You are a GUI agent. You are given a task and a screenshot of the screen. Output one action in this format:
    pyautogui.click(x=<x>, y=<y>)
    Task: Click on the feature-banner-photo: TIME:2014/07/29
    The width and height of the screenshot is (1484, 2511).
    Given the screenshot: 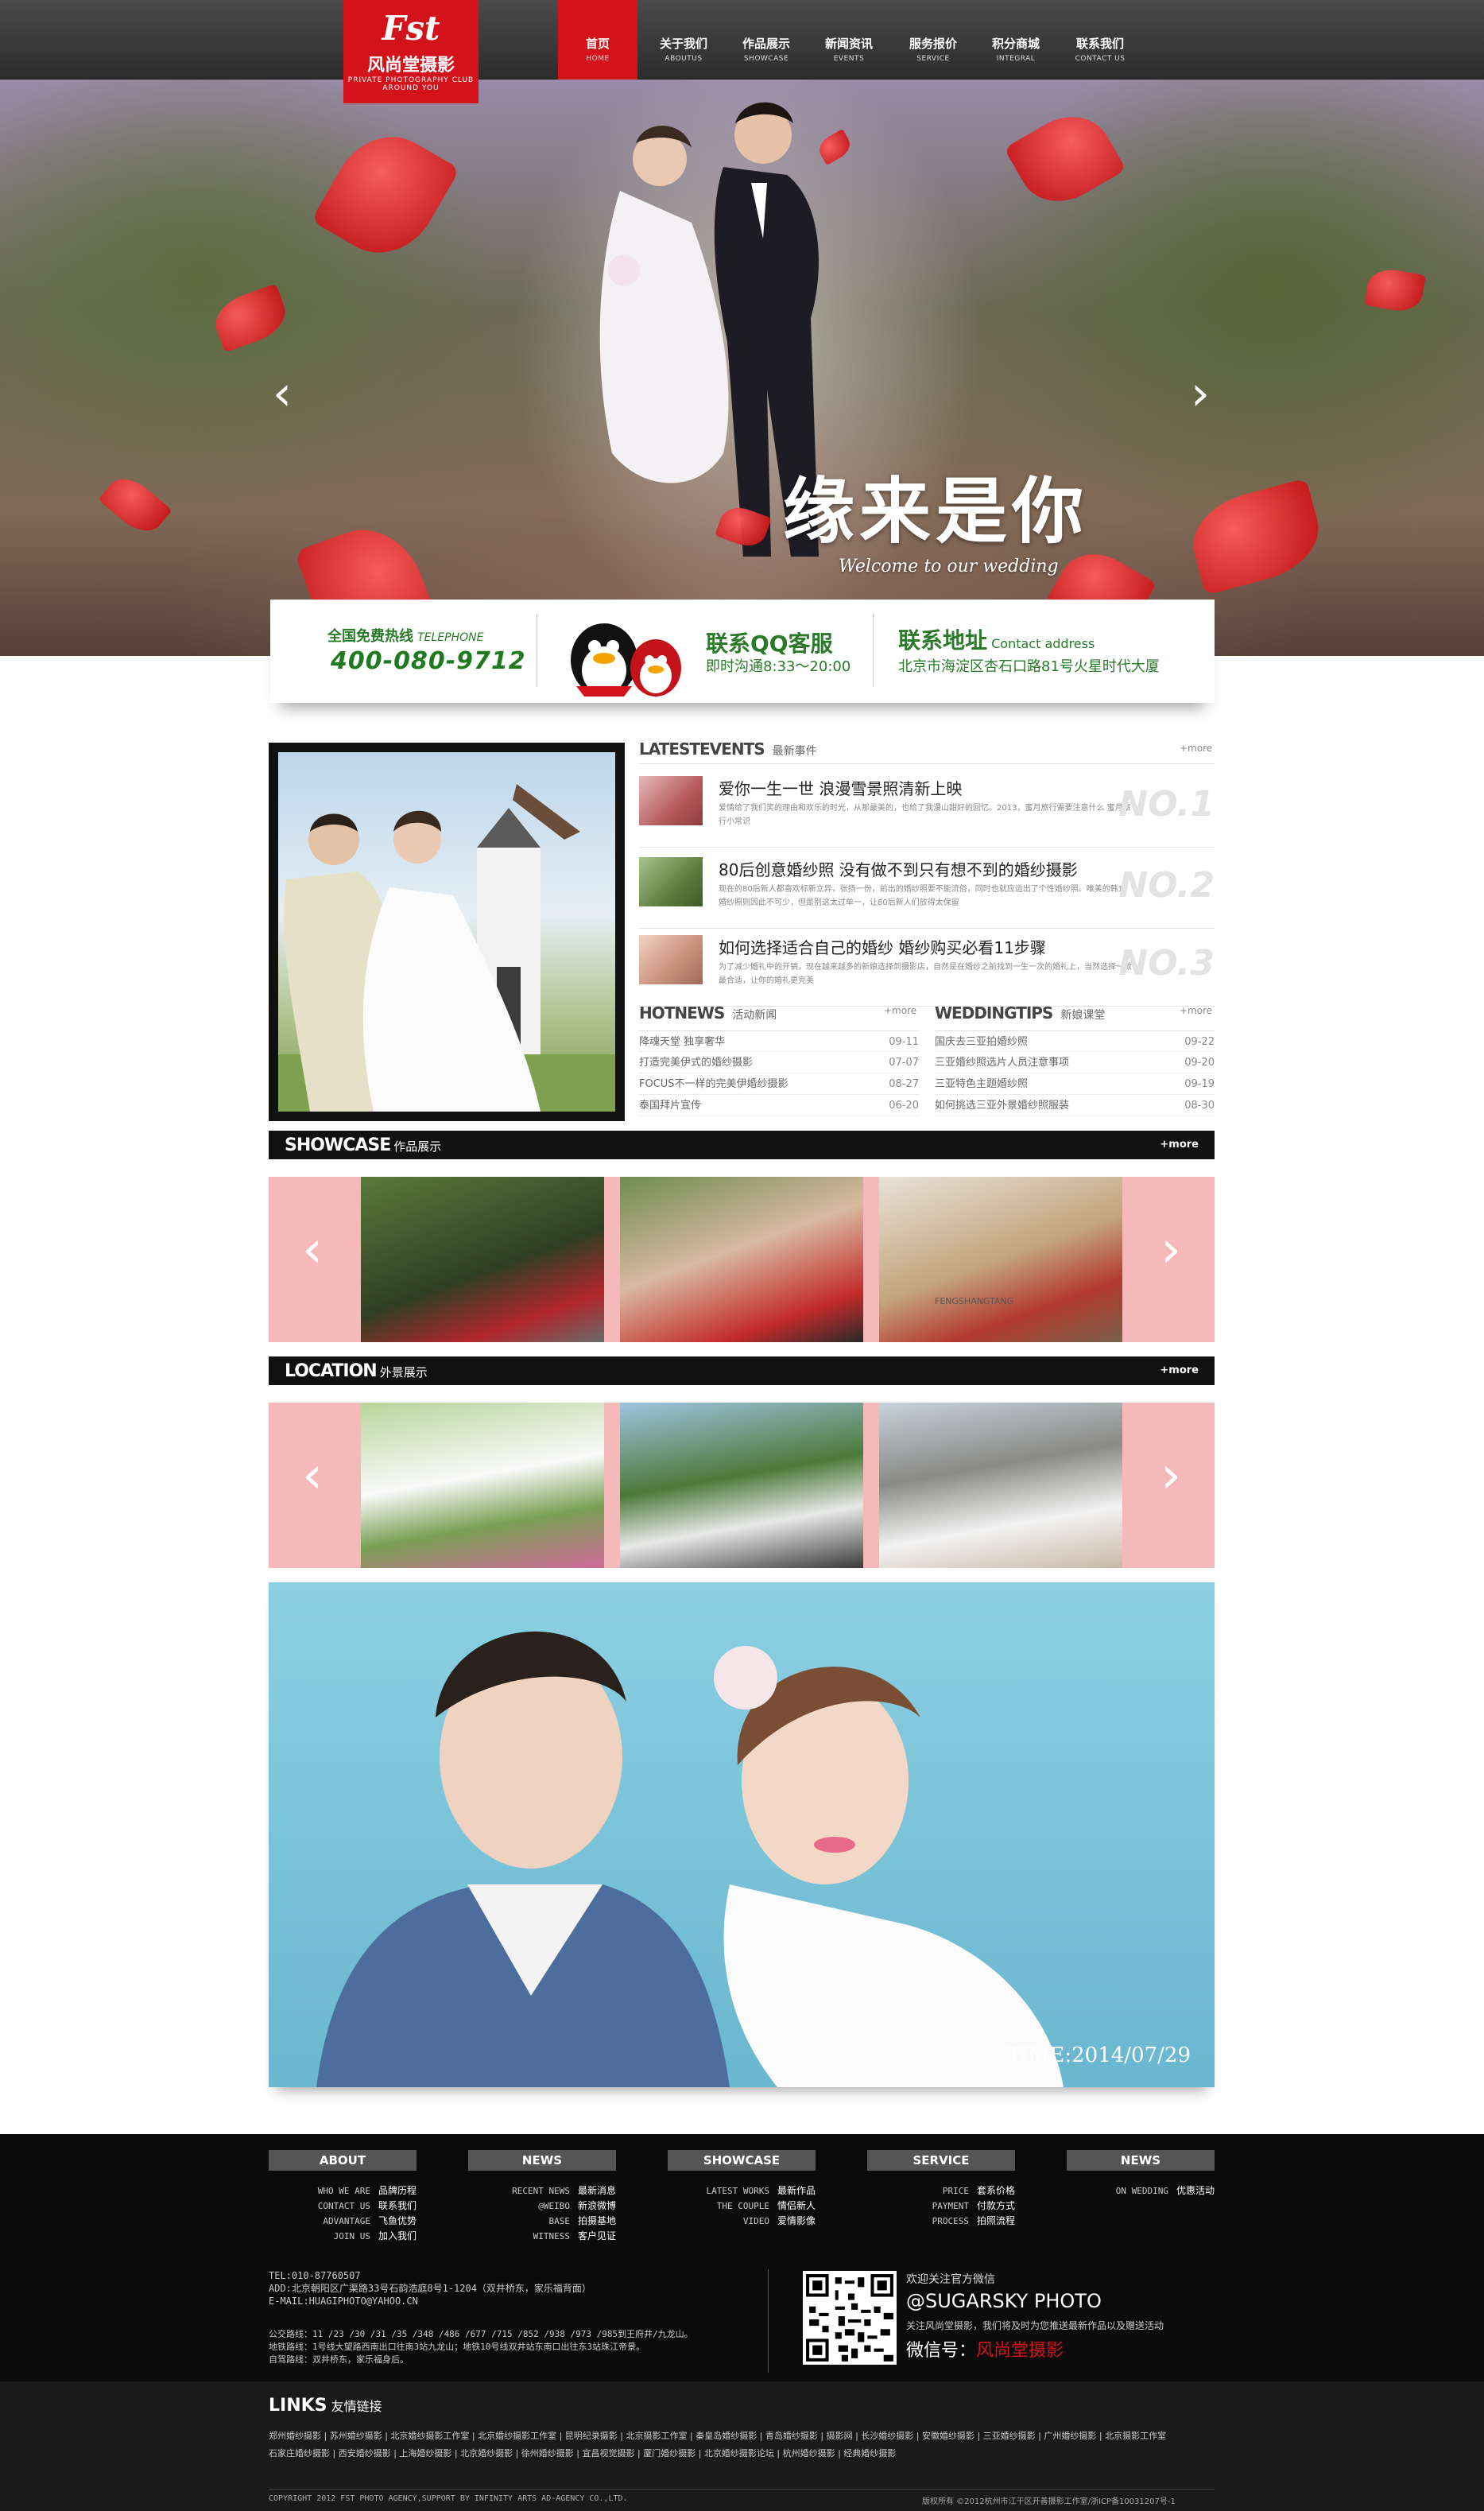 What is the action you would take?
    pyautogui.click(x=742, y=1834)
    